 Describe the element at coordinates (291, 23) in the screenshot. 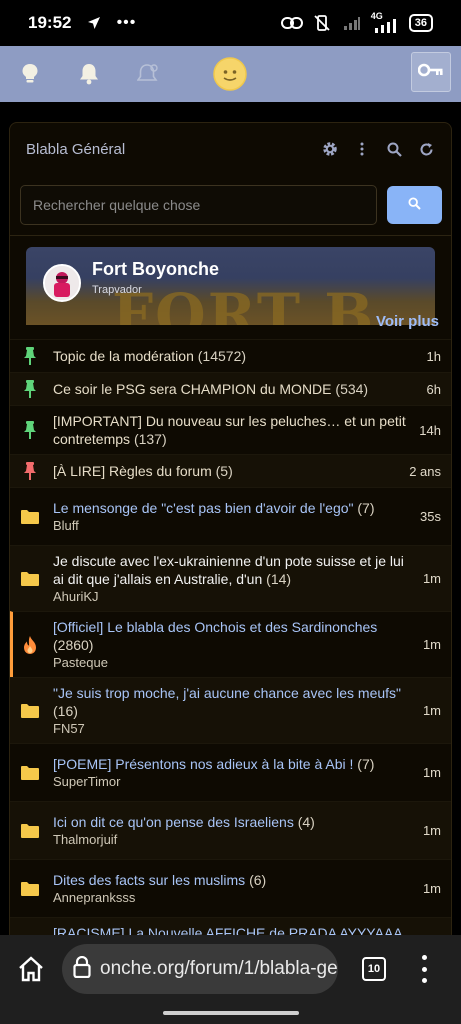

I see `link-icon` at that location.